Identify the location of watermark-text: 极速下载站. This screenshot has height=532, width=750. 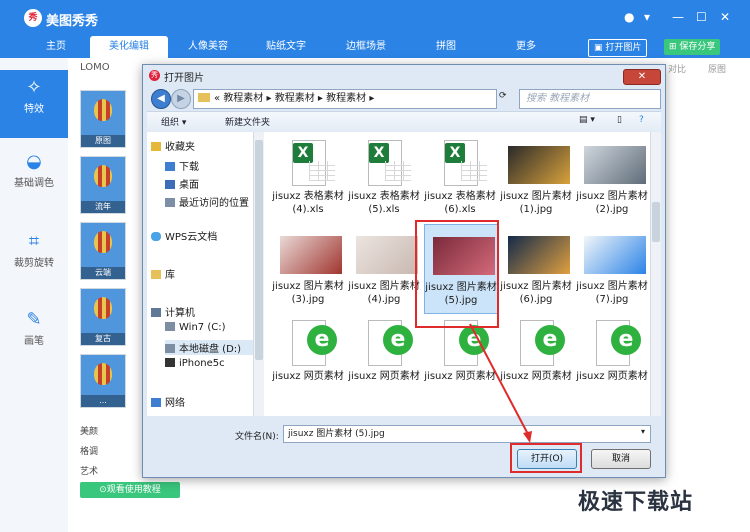
(636, 502).